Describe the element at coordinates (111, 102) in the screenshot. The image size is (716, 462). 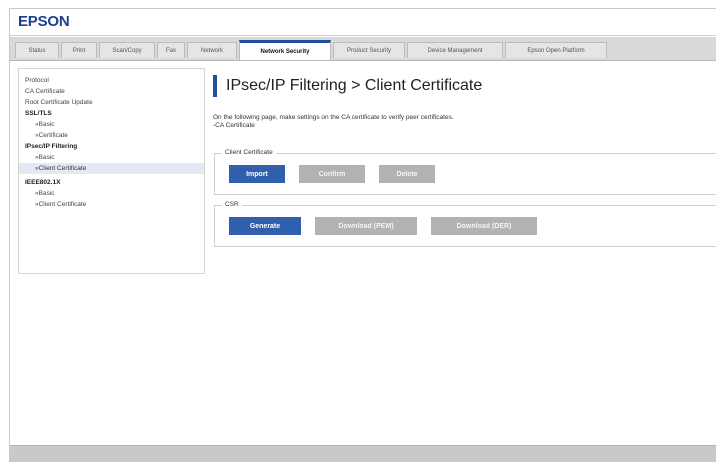
I see `sidebar-item-root-certificate-update: Root Certificate Update` at that location.